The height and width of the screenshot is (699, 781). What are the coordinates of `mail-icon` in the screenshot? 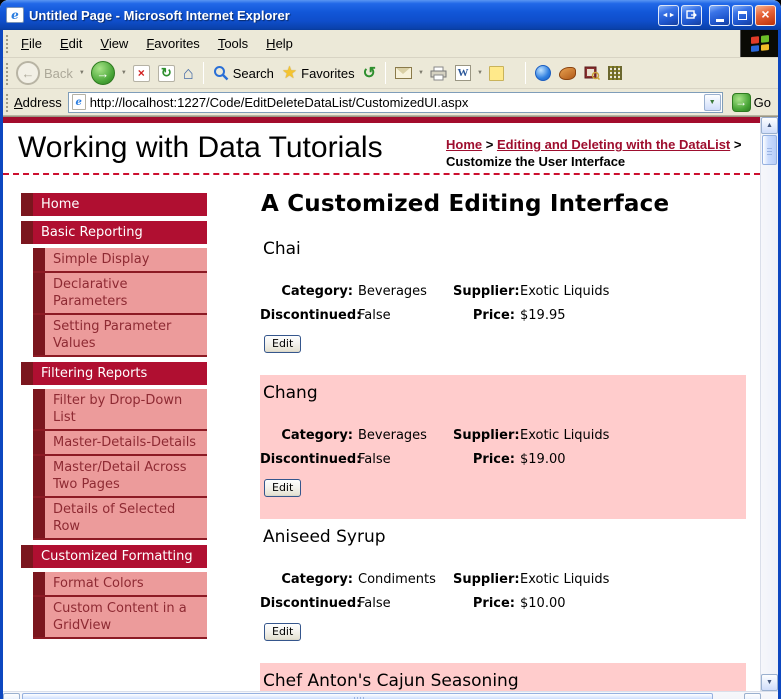 It's located at (404, 73).